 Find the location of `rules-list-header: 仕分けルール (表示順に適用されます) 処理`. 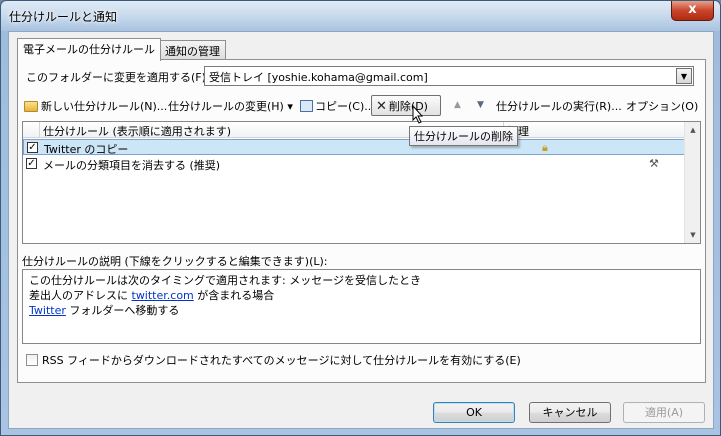

rules-list-header: 仕分けルール (表示順に適用されます) 処理 is located at coordinates (354, 130).